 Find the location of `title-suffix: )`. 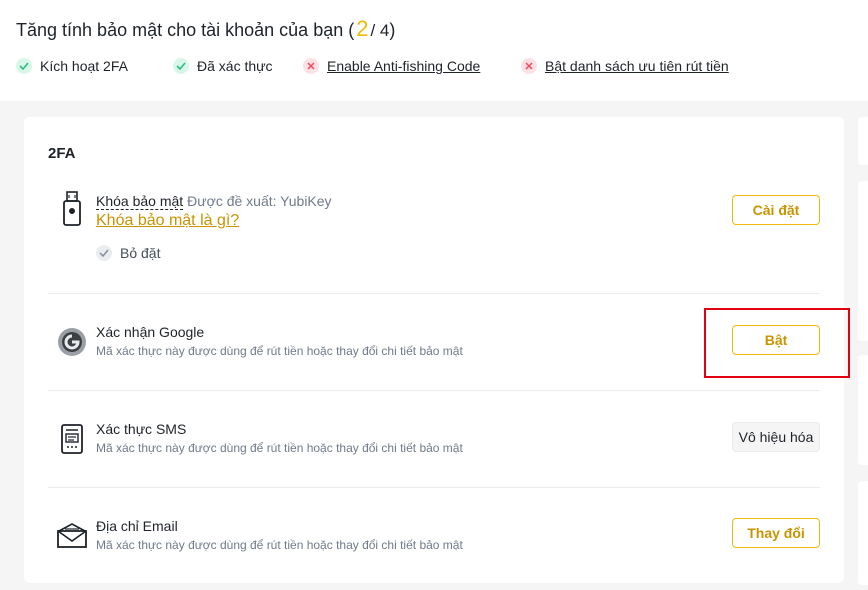

title-suffix: ) is located at coordinates (392, 30).